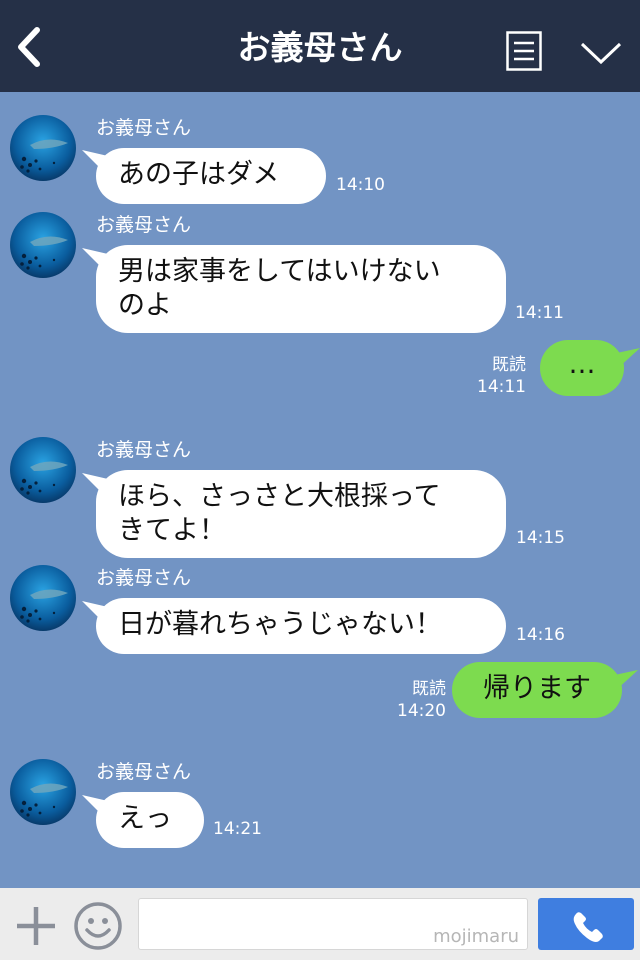  What do you see at coordinates (279, 496) in the screenshot?
I see `message-text-line: ほら、さっさと大根採って` at bounding box center [279, 496].